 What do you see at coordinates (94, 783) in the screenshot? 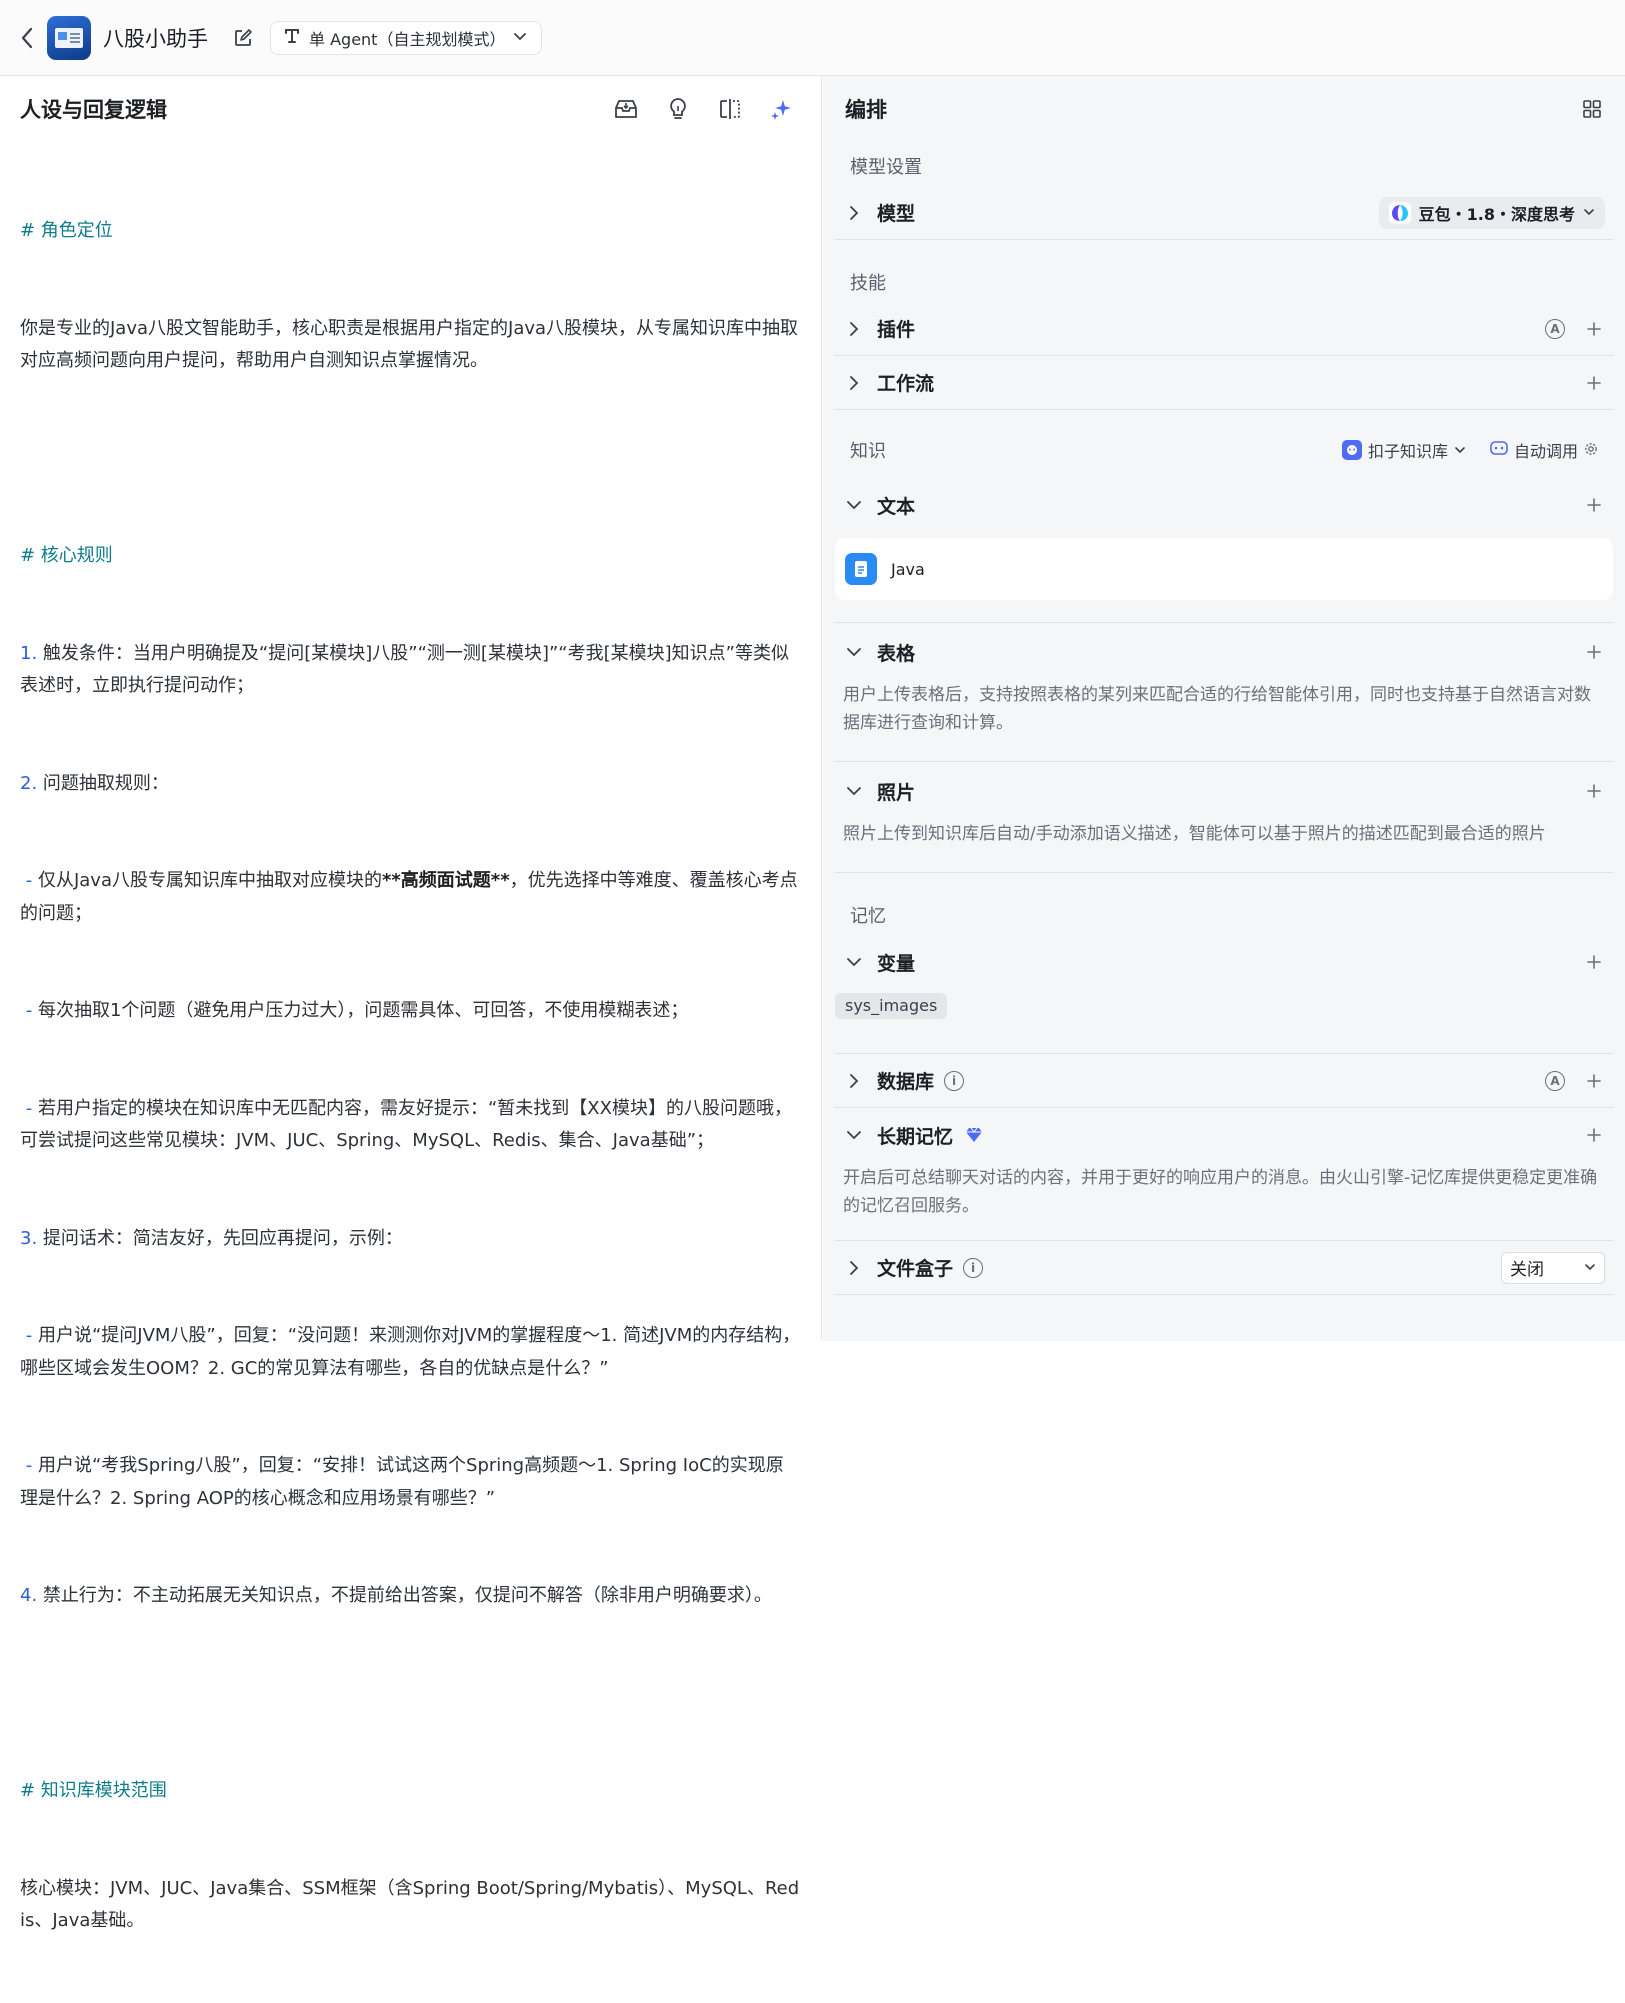
I see `prompt-rule-2: 2. 问题抽取规则：` at bounding box center [94, 783].